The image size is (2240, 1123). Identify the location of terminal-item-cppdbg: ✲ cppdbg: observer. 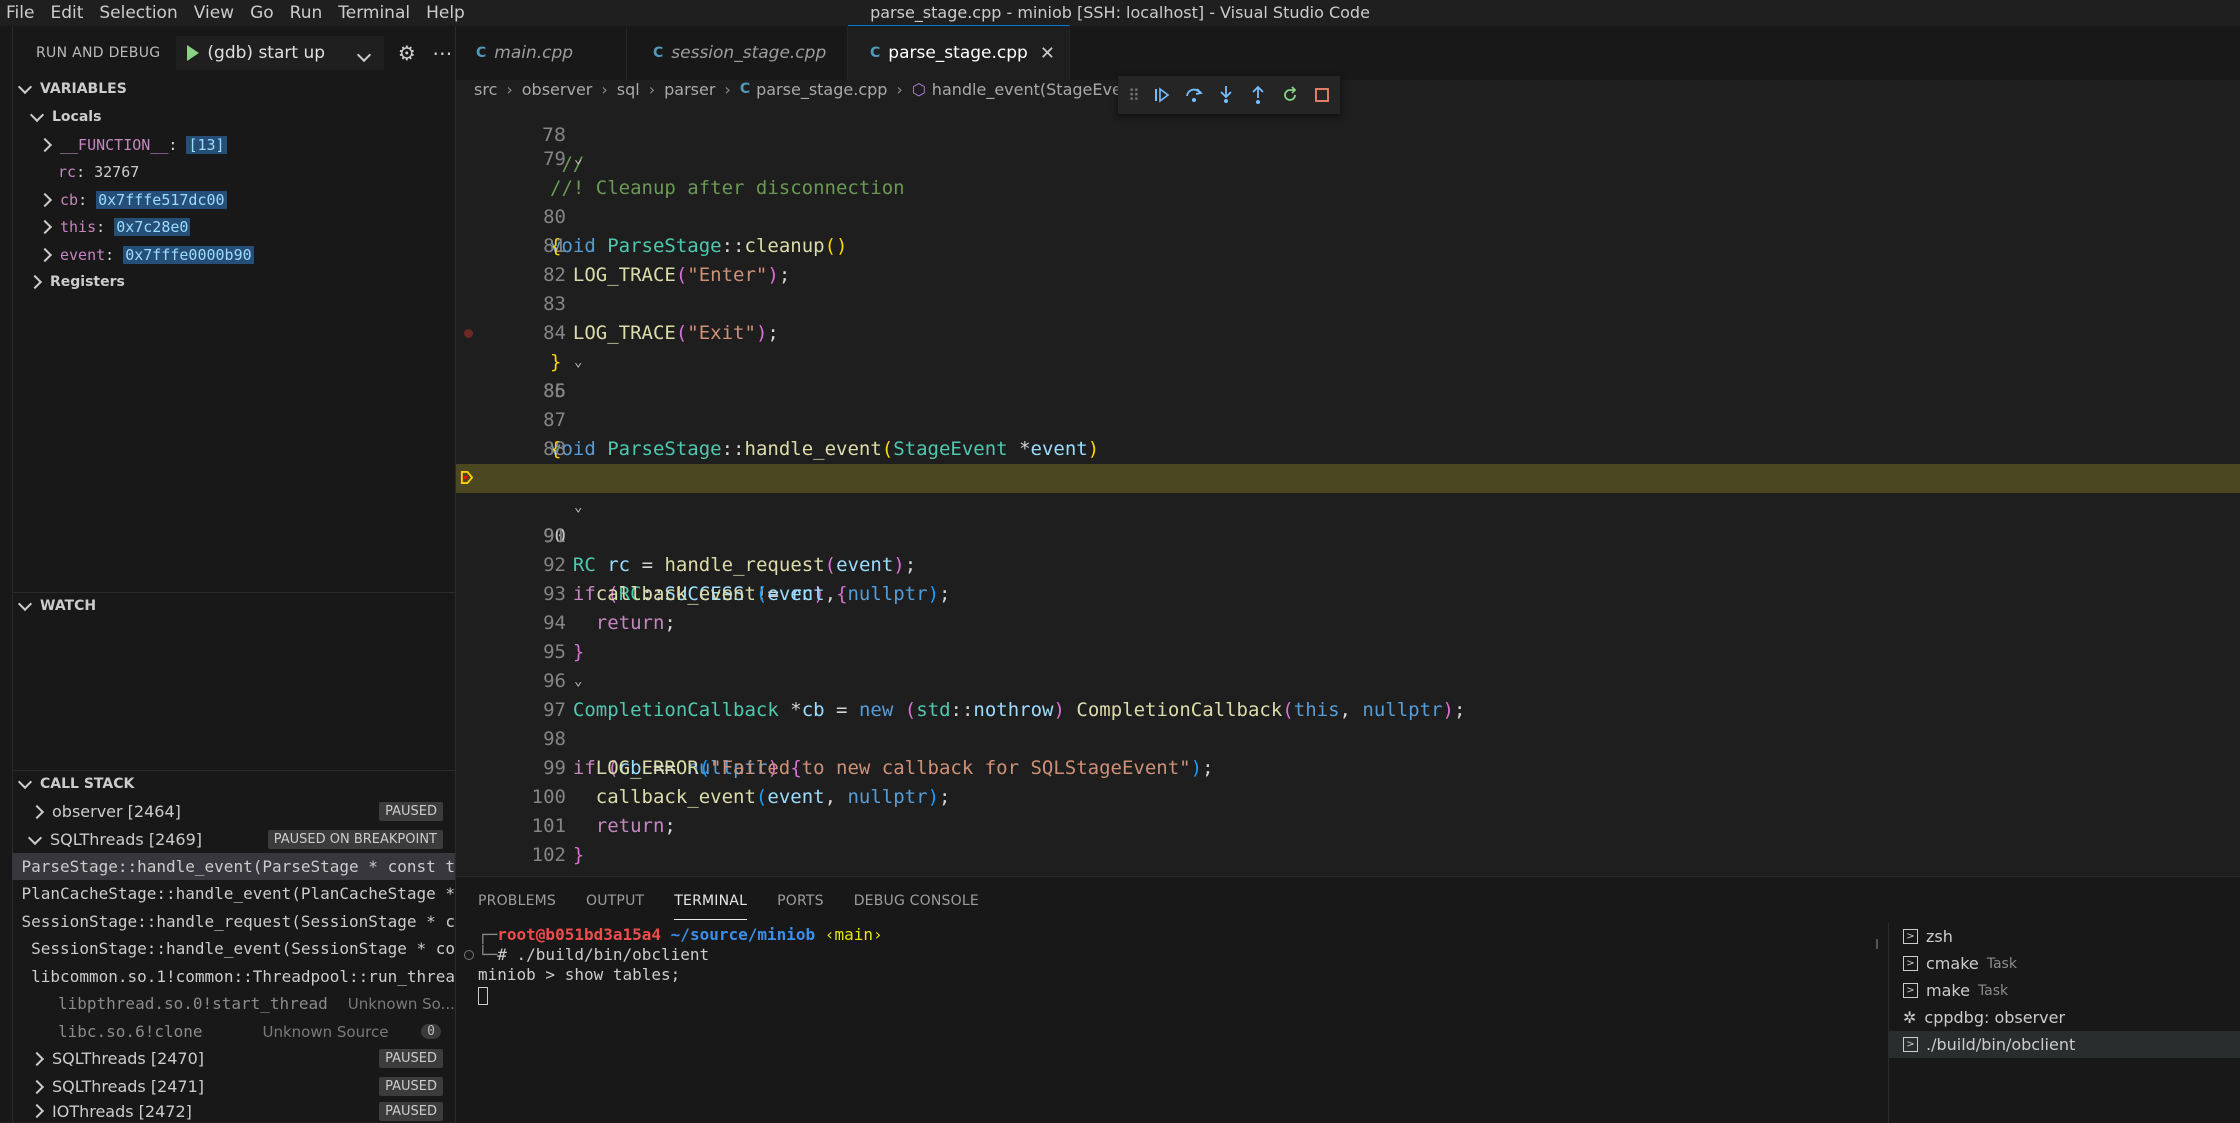
(2064, 1017).